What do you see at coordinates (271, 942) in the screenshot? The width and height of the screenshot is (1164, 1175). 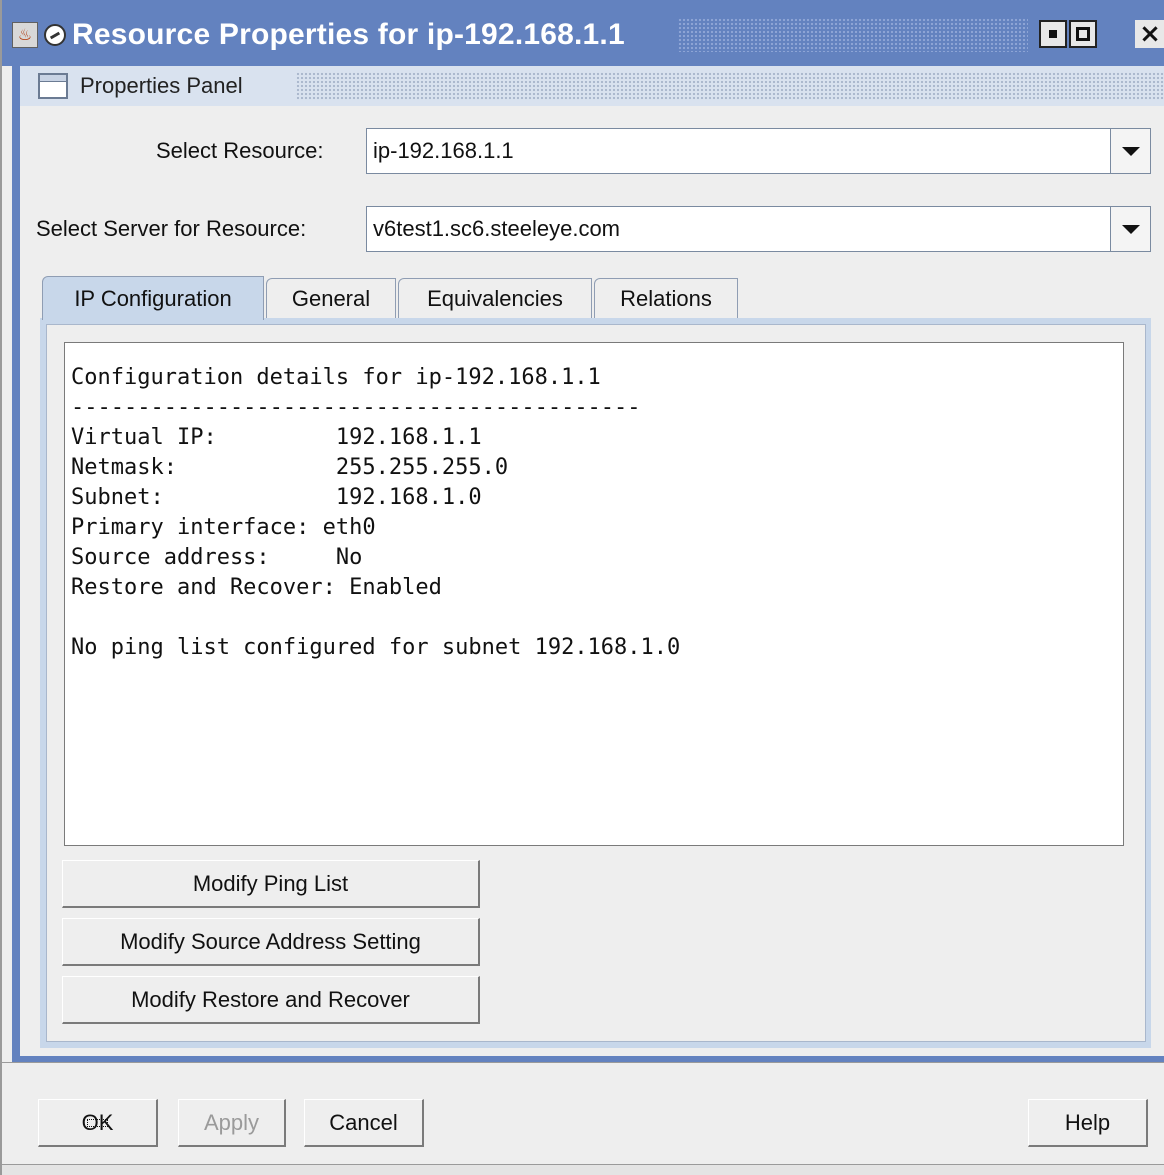 I see `modify-source-address-button: Modify Source Address Setting` at bounding box center [271, 942].